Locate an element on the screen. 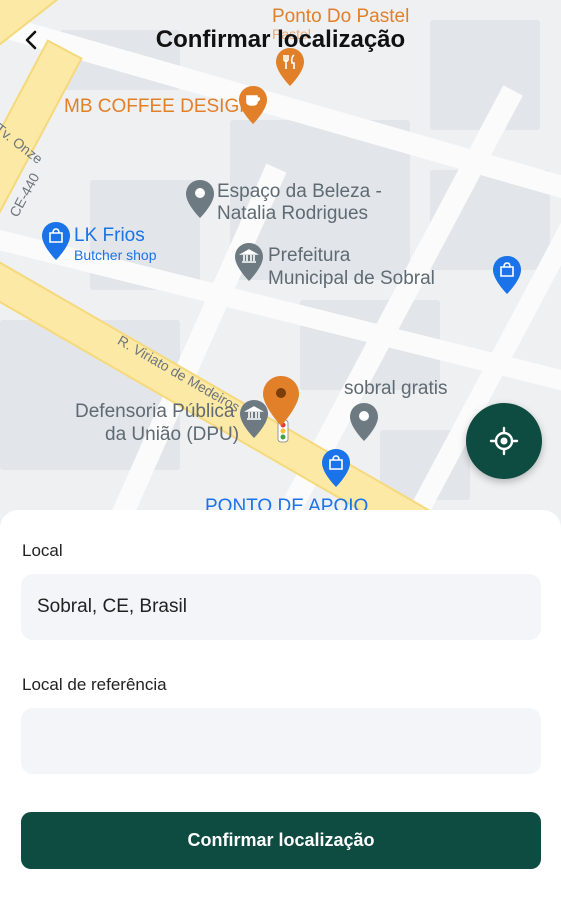 This screenshot has width=561, height=900. poi-label-sobral-gratis: sobral gratis is located at coordinates (396, 388).